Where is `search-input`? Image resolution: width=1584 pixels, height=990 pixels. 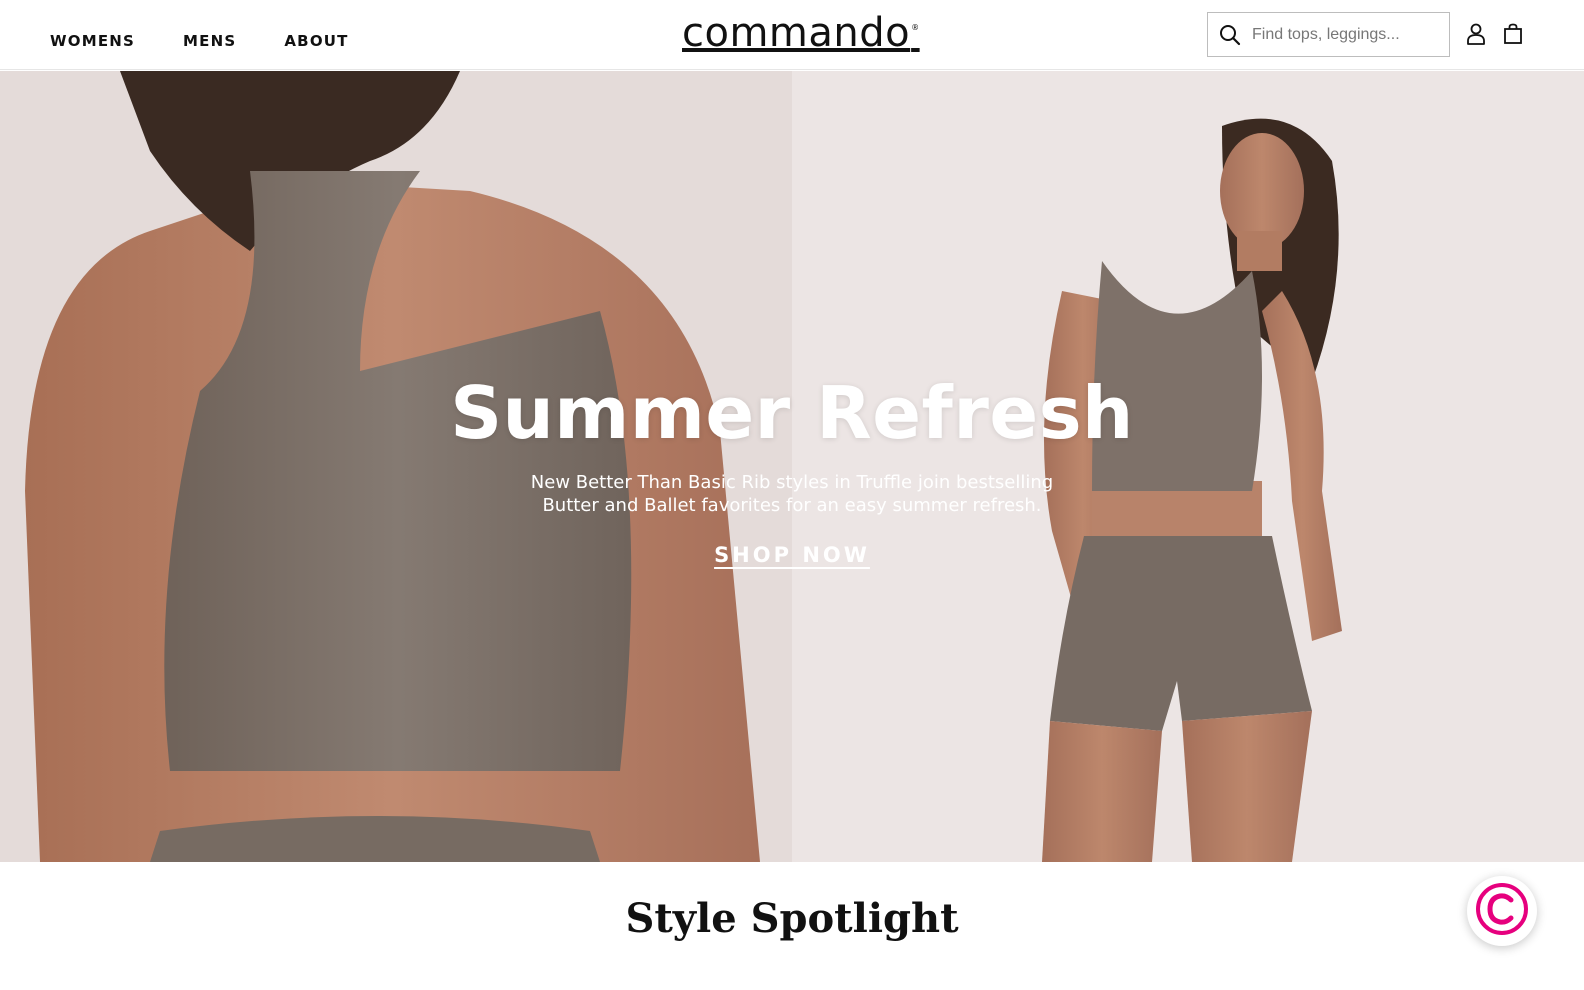 search-input is located at coordinates (1347, 34).